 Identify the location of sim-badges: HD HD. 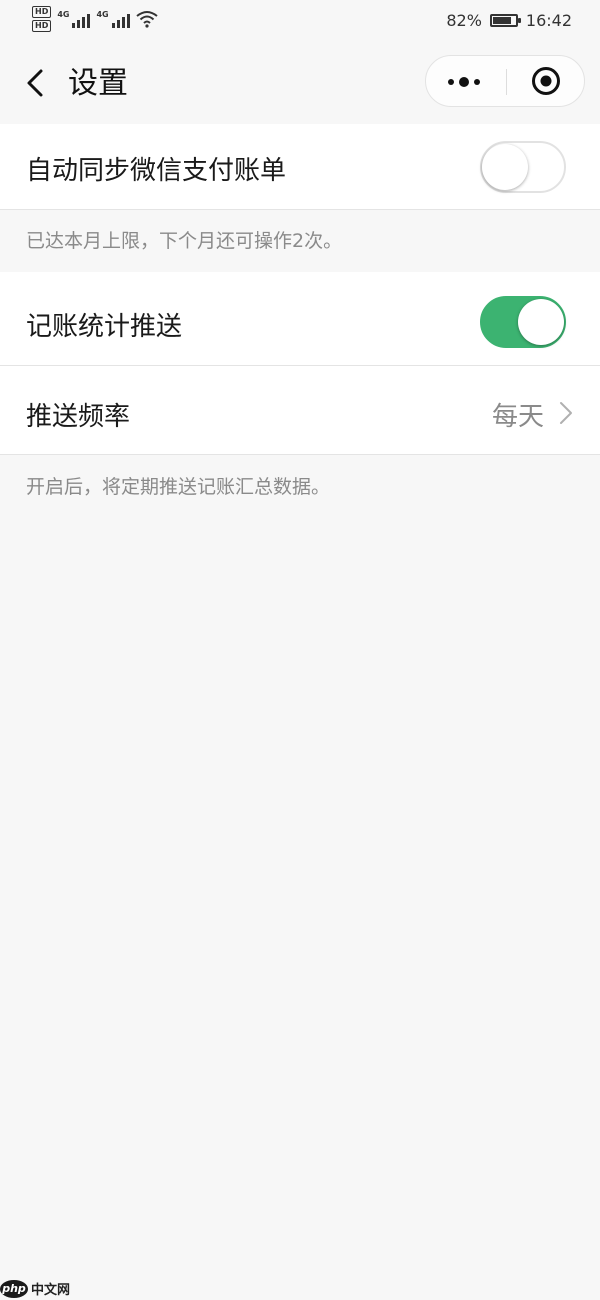
(42, 19).